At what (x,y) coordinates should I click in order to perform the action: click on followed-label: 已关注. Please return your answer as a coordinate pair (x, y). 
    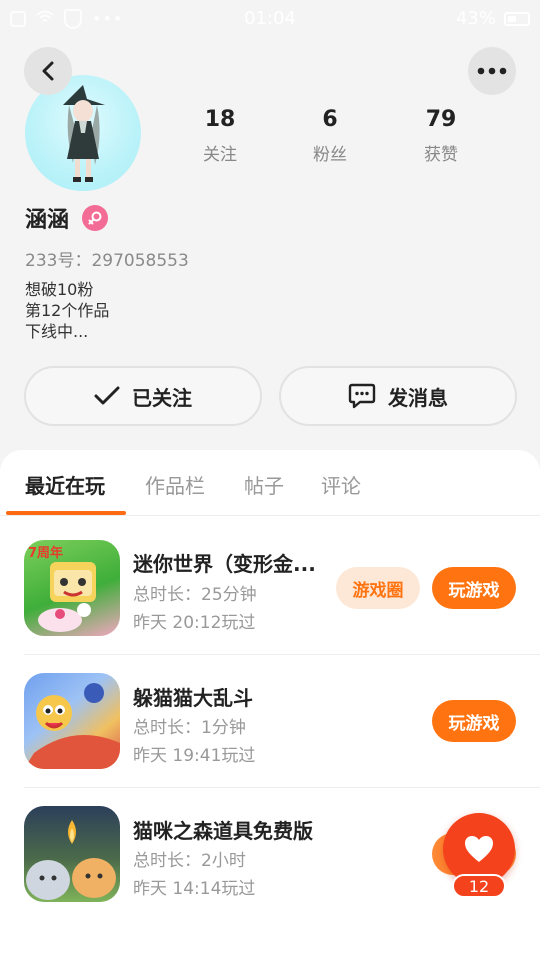
    Looking at the image, I should click on (162, 397).